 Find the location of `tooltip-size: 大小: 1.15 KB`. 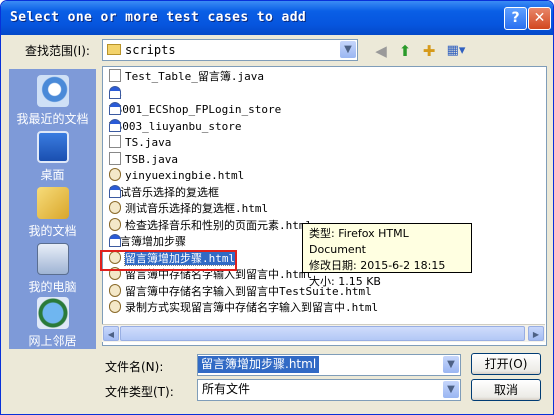

tooltip-size: 大小: 1.15 KB is located at coordinates (345, 281).